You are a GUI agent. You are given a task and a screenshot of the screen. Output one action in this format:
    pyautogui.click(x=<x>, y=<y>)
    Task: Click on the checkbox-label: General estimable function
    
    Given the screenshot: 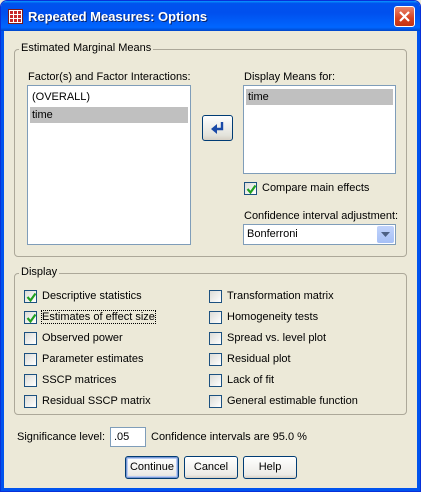 What is the action you would take?
    pyautogui.click(x=292, y=401)
    